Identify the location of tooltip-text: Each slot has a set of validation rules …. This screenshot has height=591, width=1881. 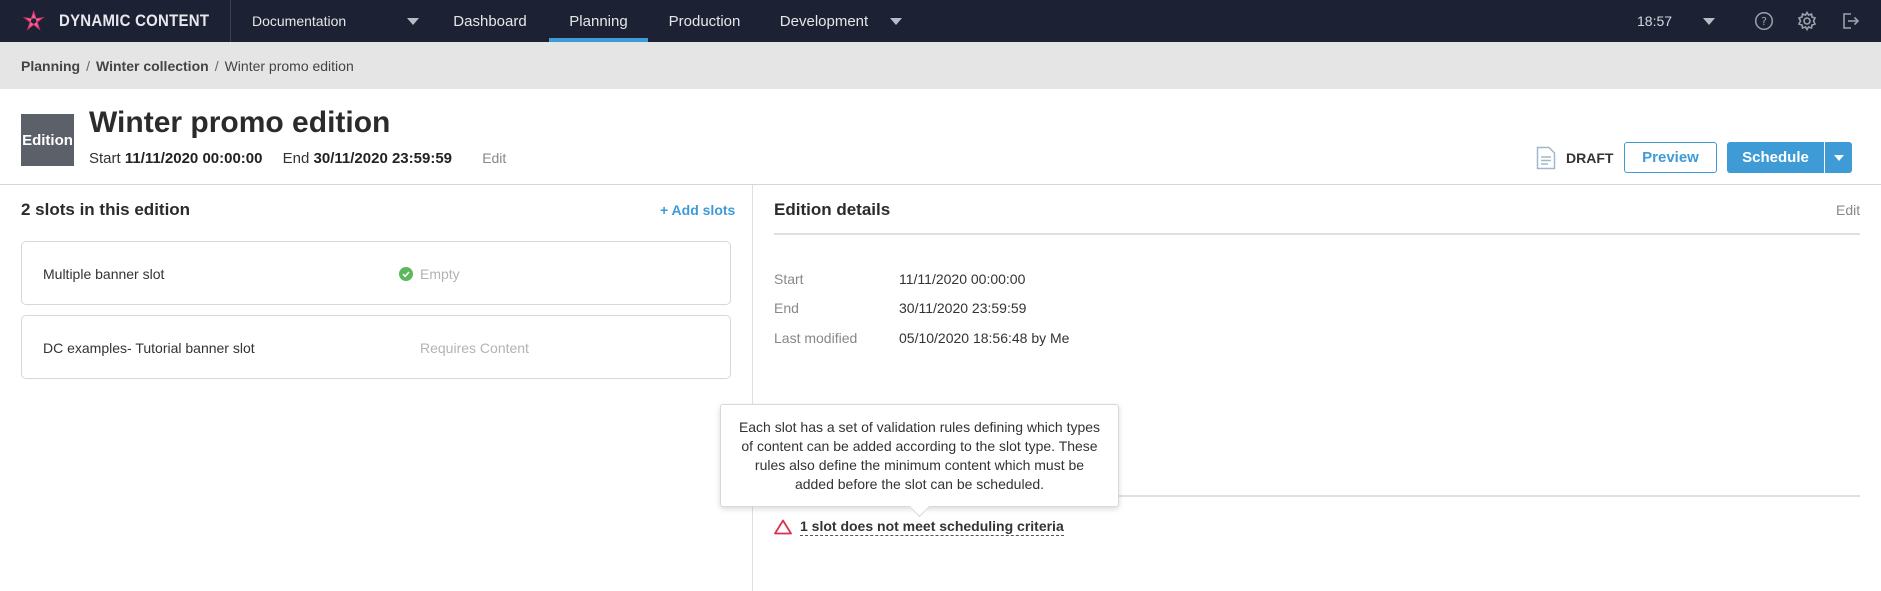
(919, 455).